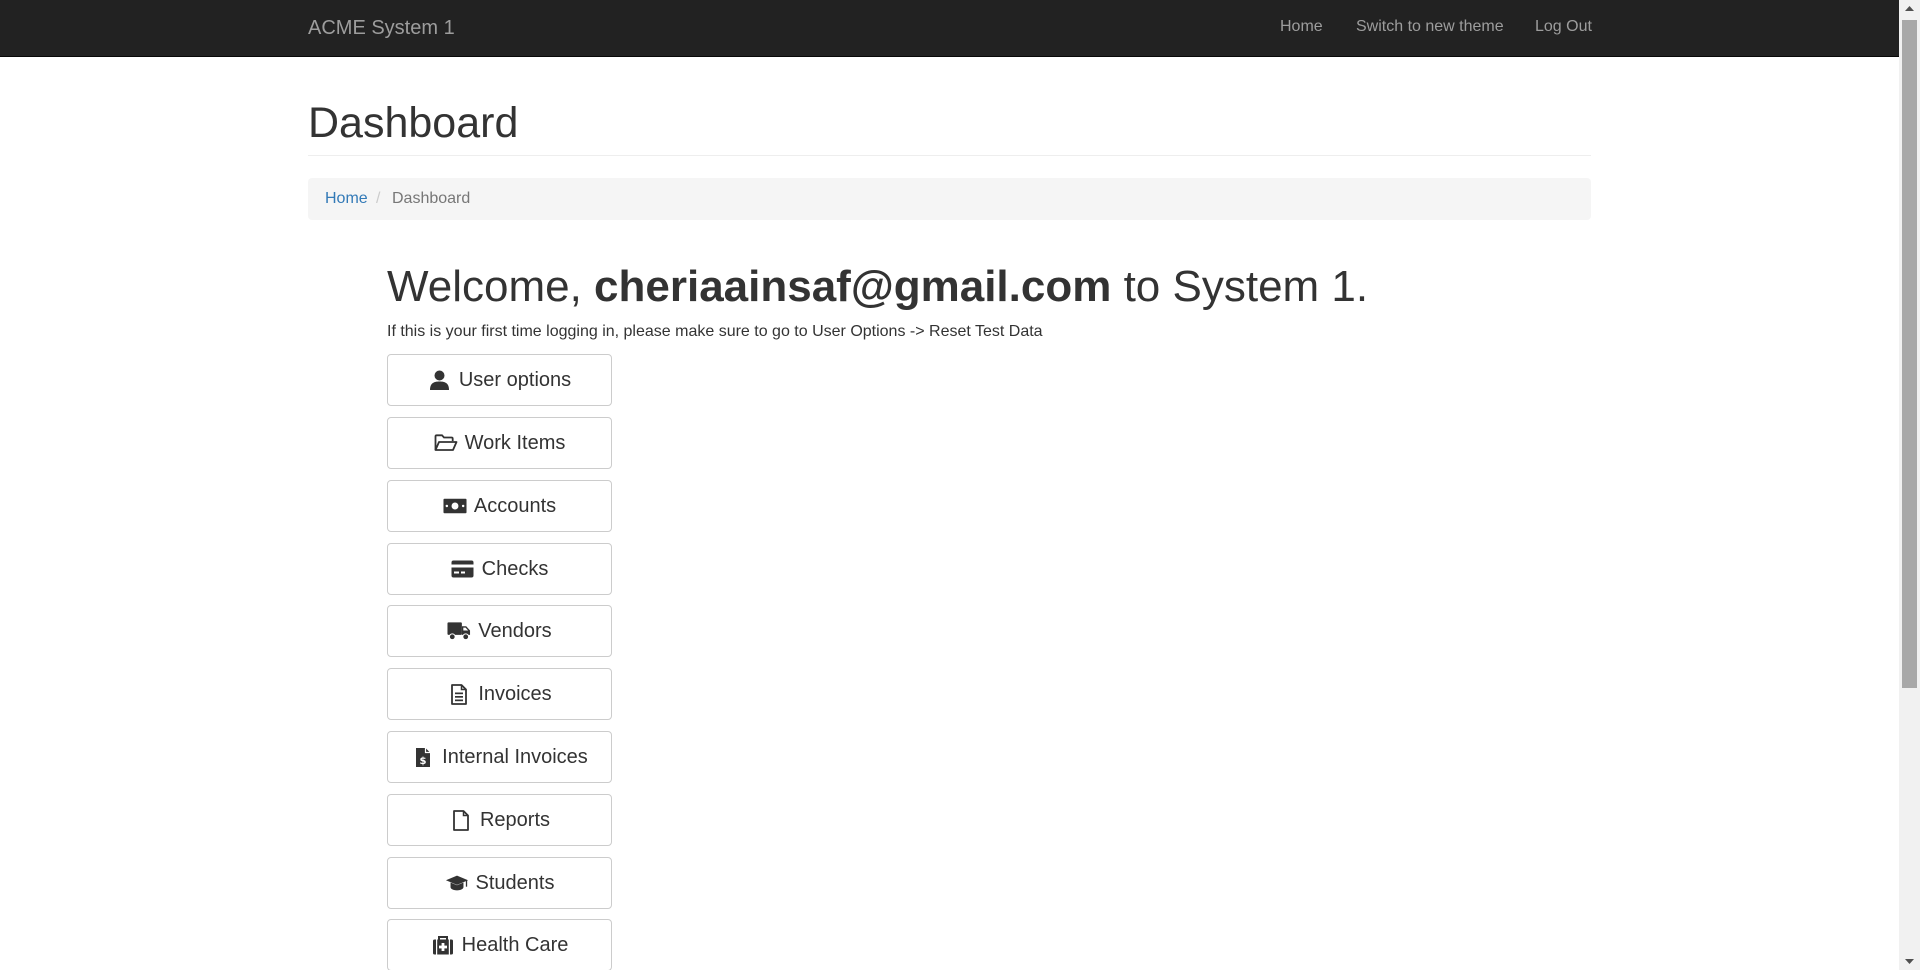 Image resolution: width=1920 pixels, height=970 pixels. I want to click on nav-home-link: Home, so click(1301, 27).